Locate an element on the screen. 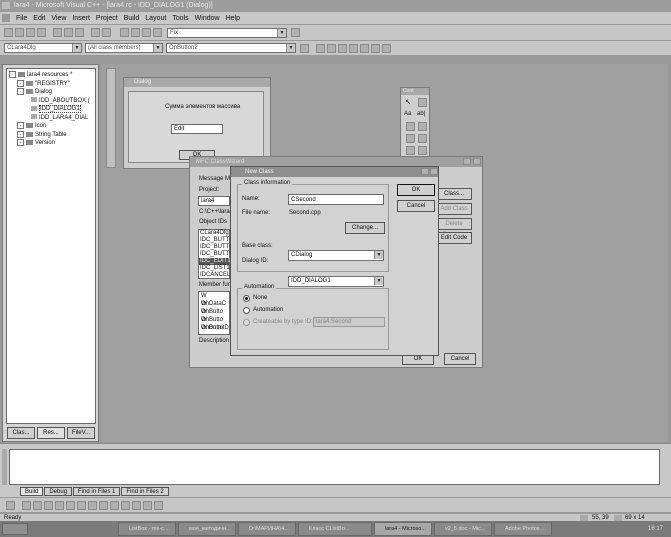 This screenshot has width=671, height=537. tab-build: Build is located at coordinates (32, 491).